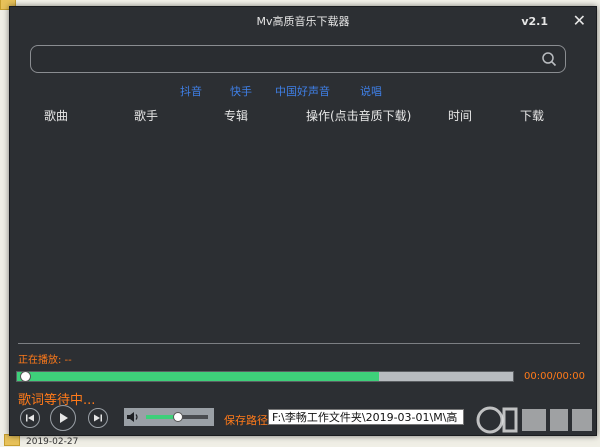  What do you see at coordinates (371, 91) in the screenshot?
I see `tab-rap: 说唱` at bounding box center [371, 91].